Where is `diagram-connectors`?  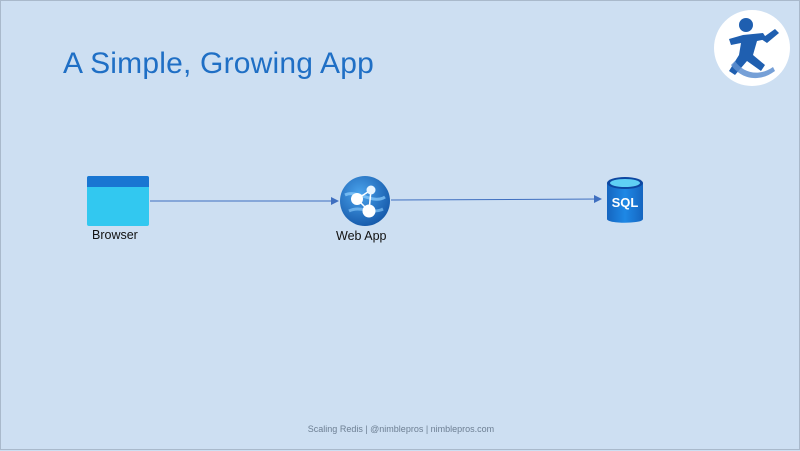
diagram-connectors is located at coordinates (376, 200).